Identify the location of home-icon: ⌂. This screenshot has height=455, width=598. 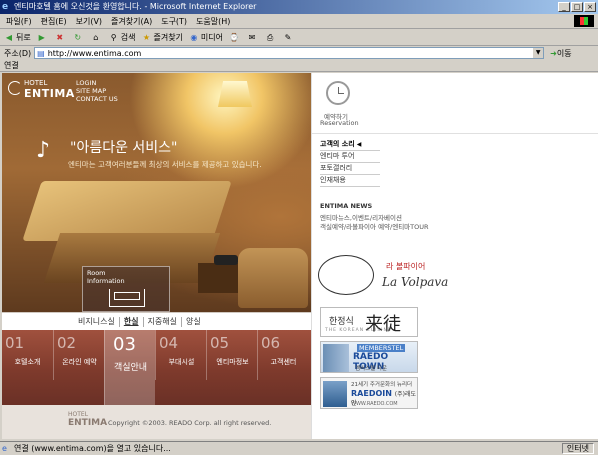
(96, 37).